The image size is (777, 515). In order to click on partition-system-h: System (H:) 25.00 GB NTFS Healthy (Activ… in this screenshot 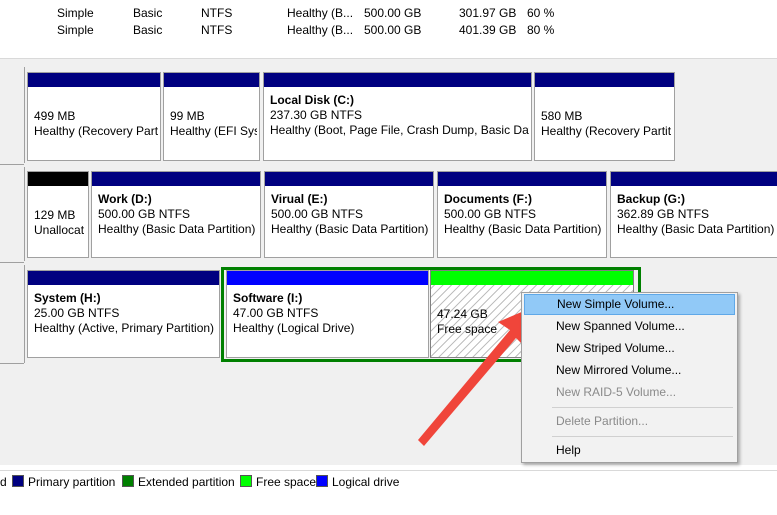, I will do `click(123, 314)`.